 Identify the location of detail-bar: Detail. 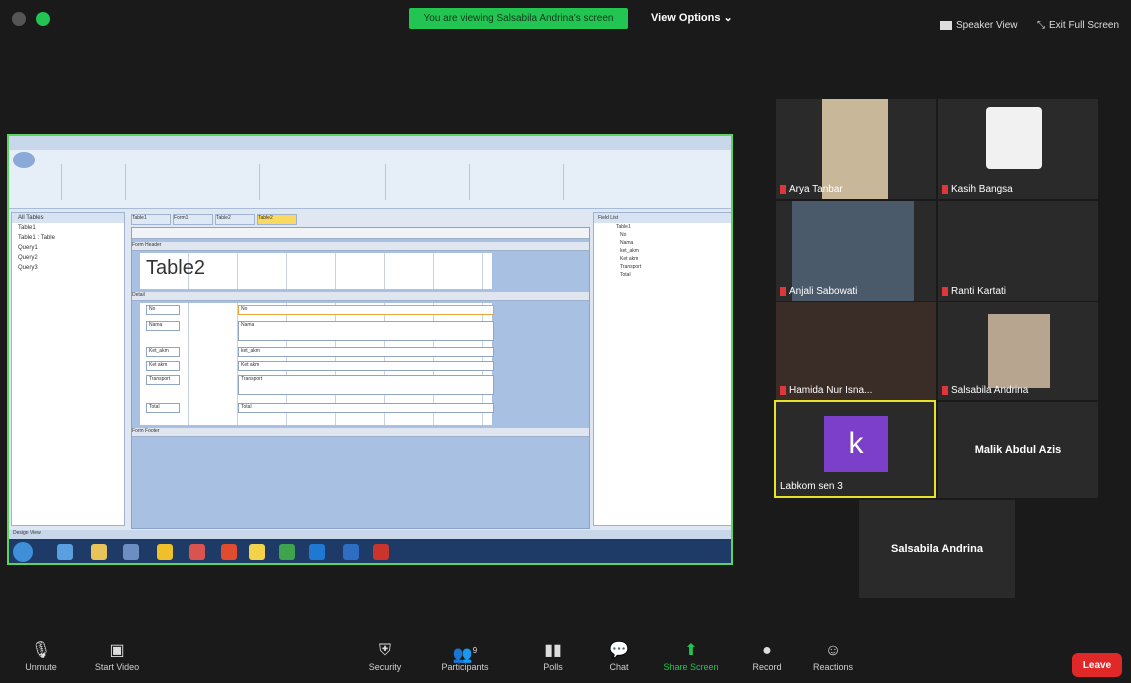
(360, 296).